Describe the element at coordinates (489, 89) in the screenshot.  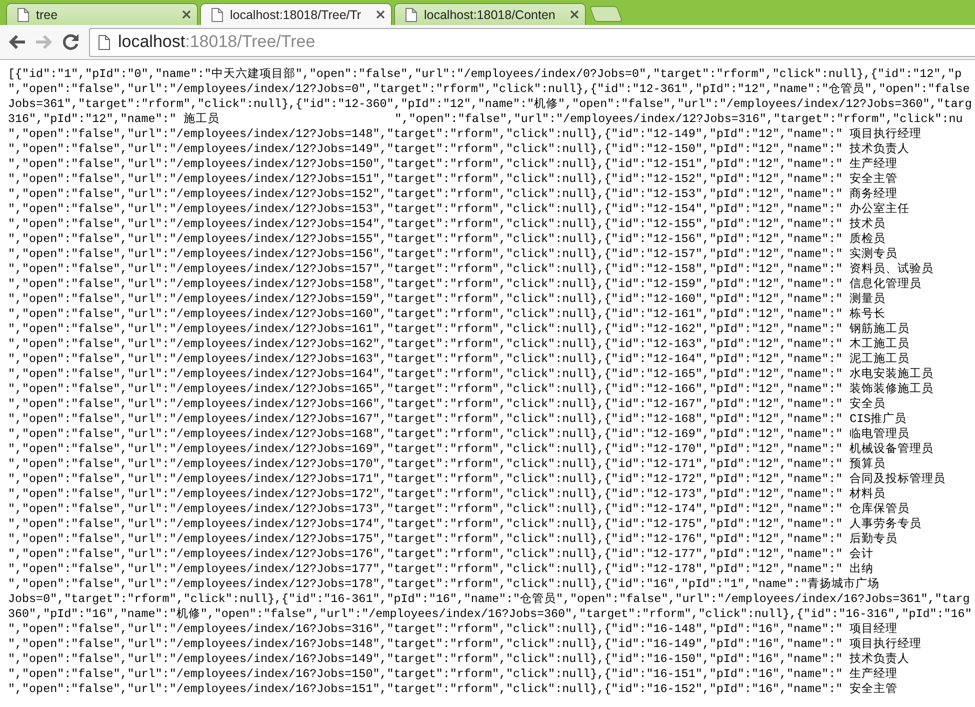
I see `json-text-line: ","open":"false","url":"/employees/index/12?Jobs=0","target":"rform","click":null},{"id":"12-361","pId":"12","name":"仓管员","open":"false` at that location.